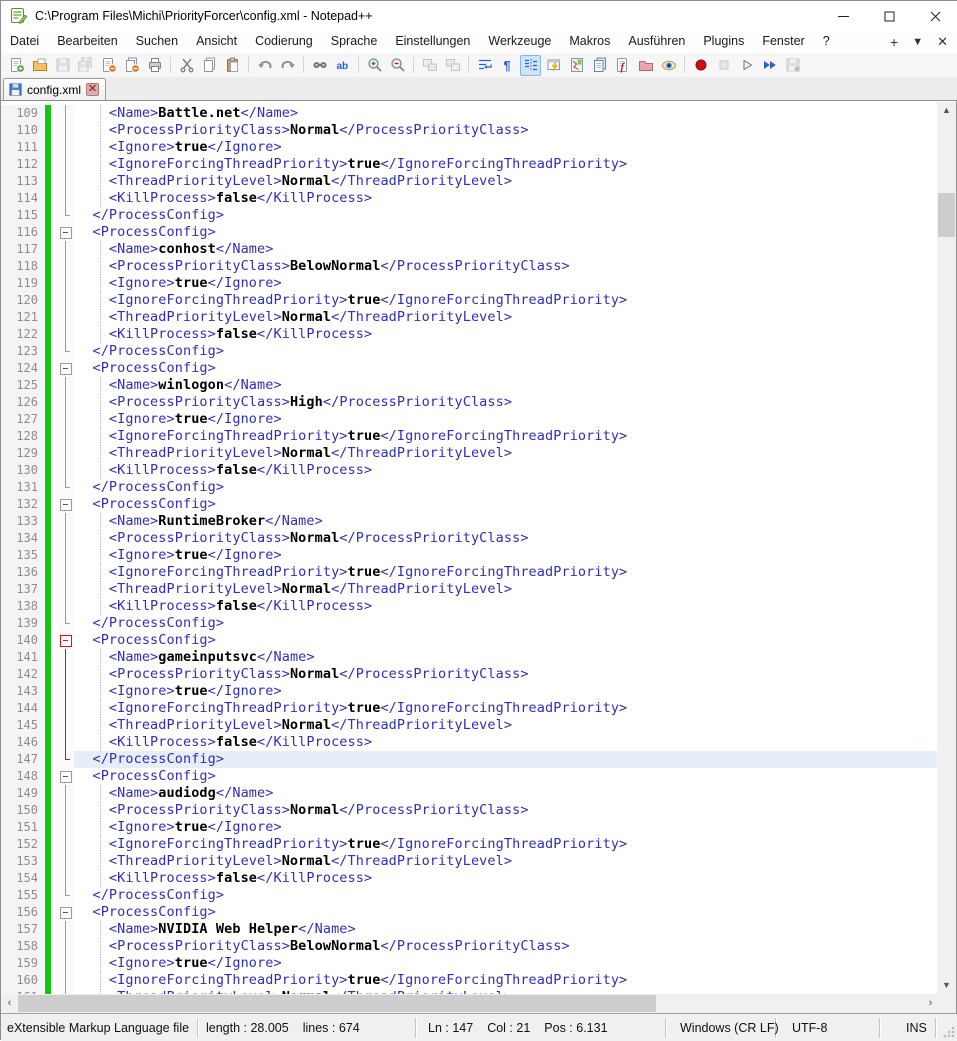 The height and width of the screenshot is (1041, 957). I want to click on line-number: 142, so click(23, 674).